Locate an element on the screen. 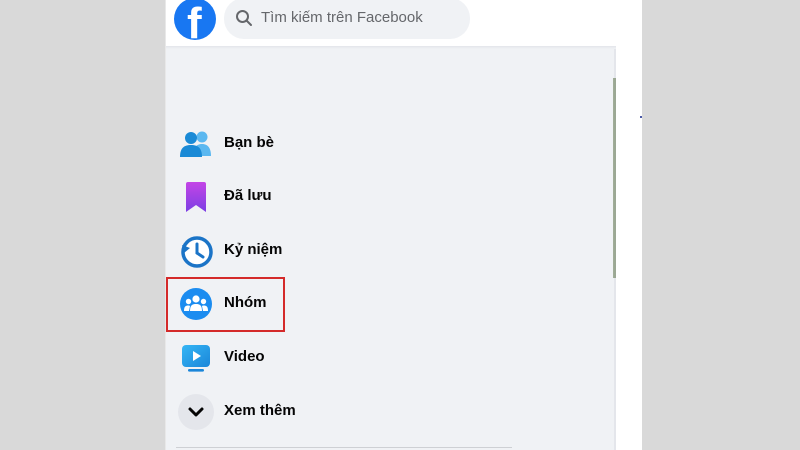  top-header: f Tìm kiếm trên Facebook is located at coordinates (391, 23).